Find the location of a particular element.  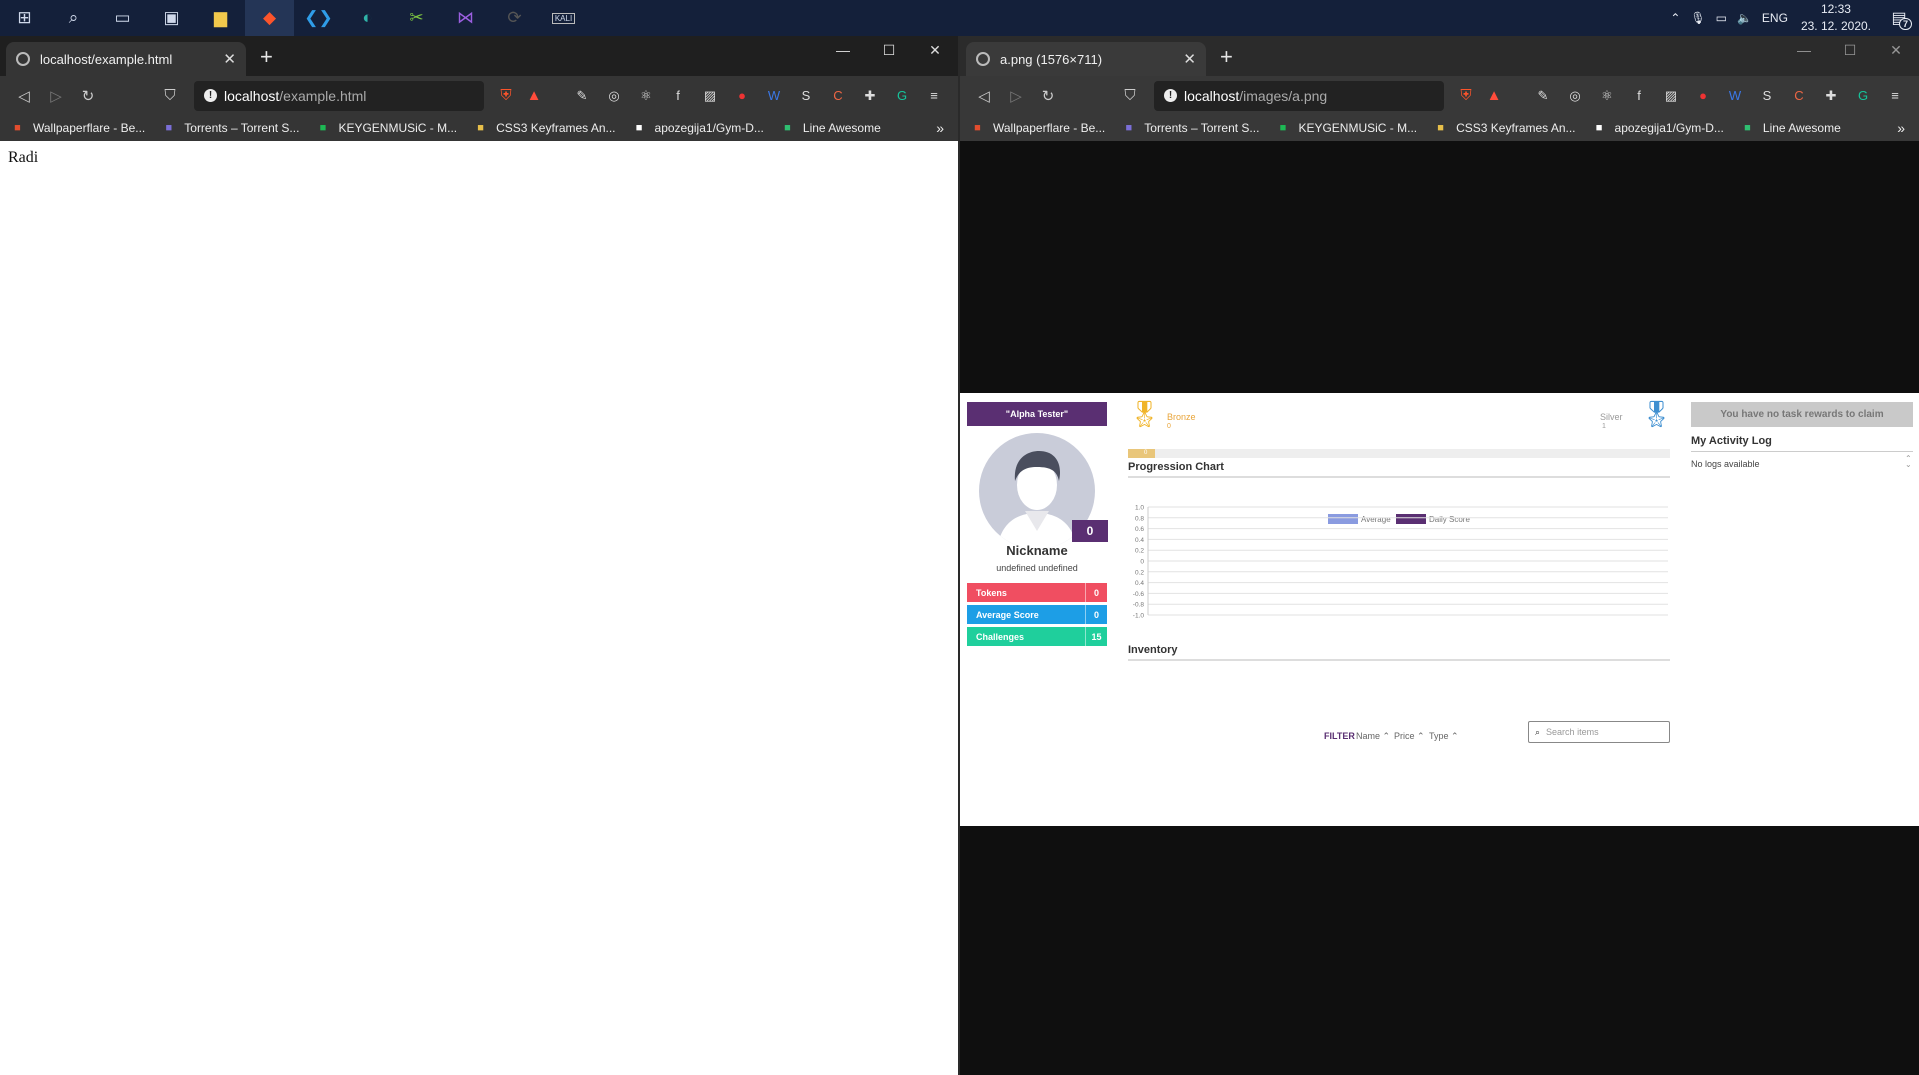

edge-icon: ◐ is located at coordinates (367, 18).